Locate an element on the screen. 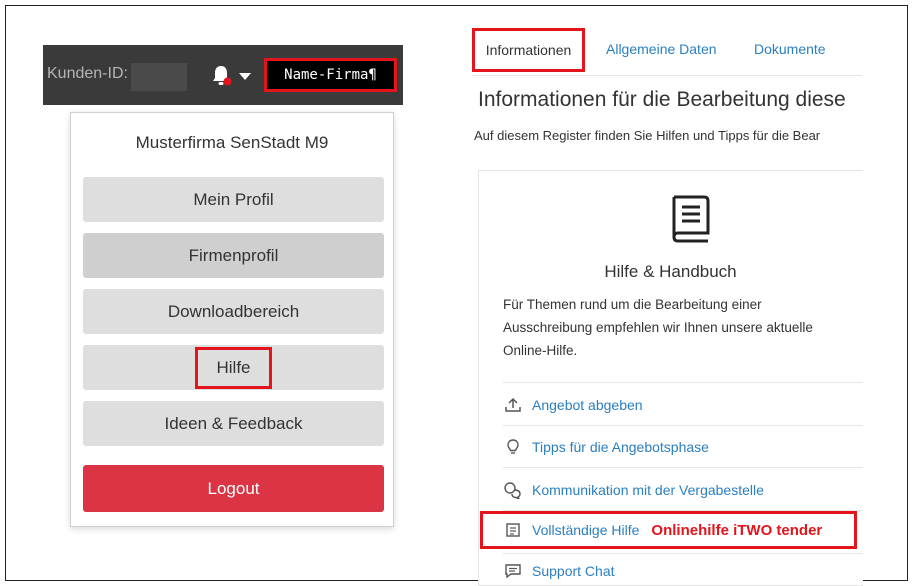 Image resolution: width=913 pixels, height=586 pixels. ideas-feedback-button: Ideen & Feedback is located at coordinates (233, 423).